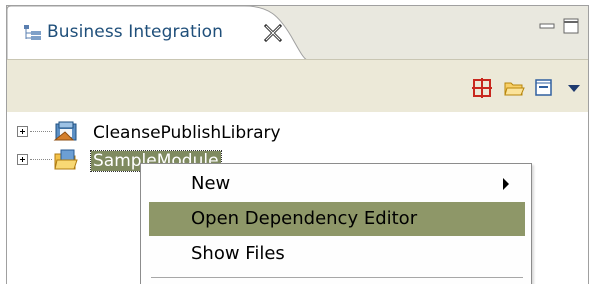 This screenshot has height=284, width=593. Describe the element at coordinates (482, 88) in the screenshot. I see `new-project-icon` at that location.